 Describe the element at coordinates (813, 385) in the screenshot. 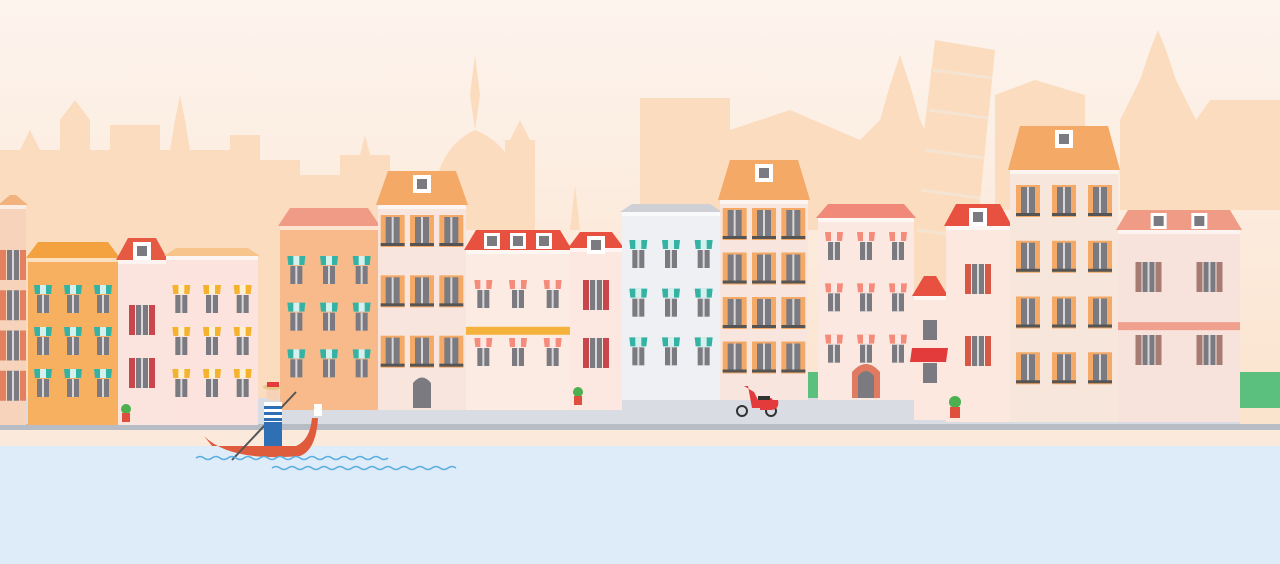

I see `grass-patch-left` at that location.